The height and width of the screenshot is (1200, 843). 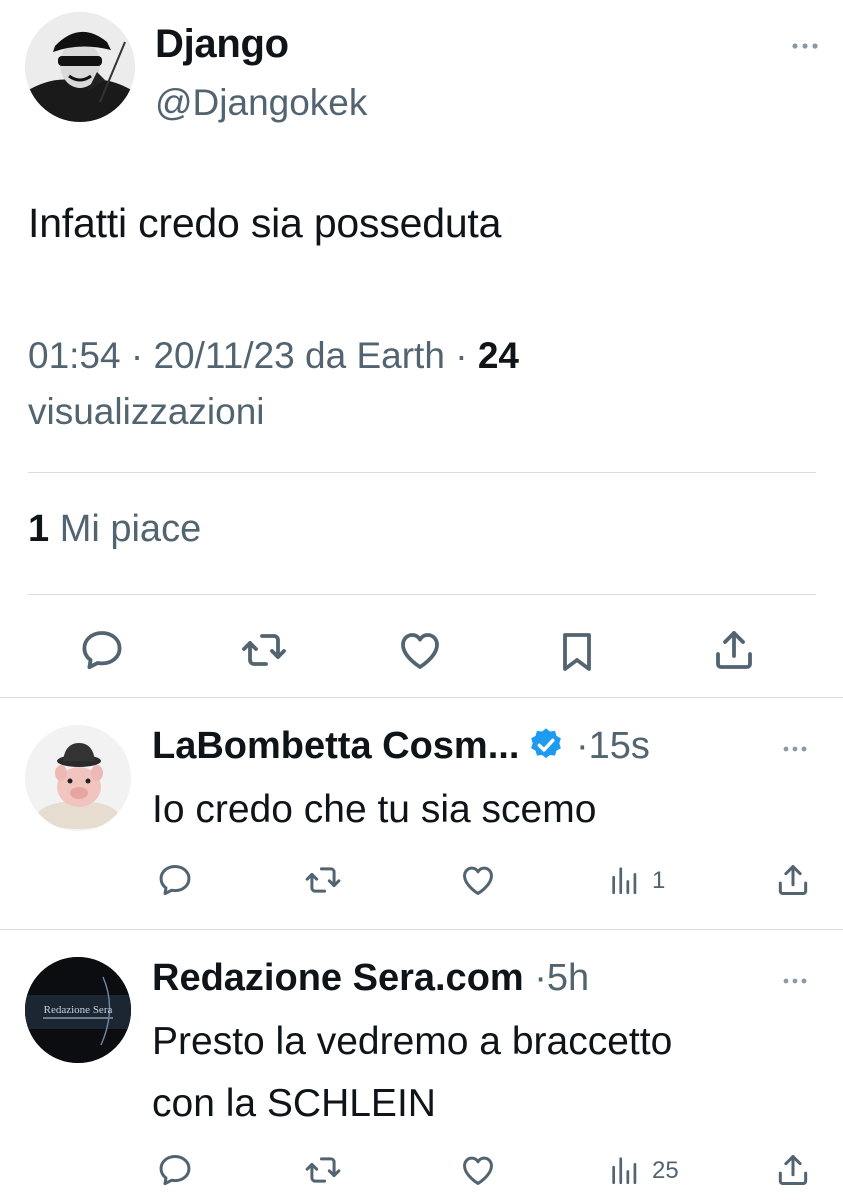 I want to click on tweet-text: Infatti credo sia posseduta, so click(x=265, y=223).